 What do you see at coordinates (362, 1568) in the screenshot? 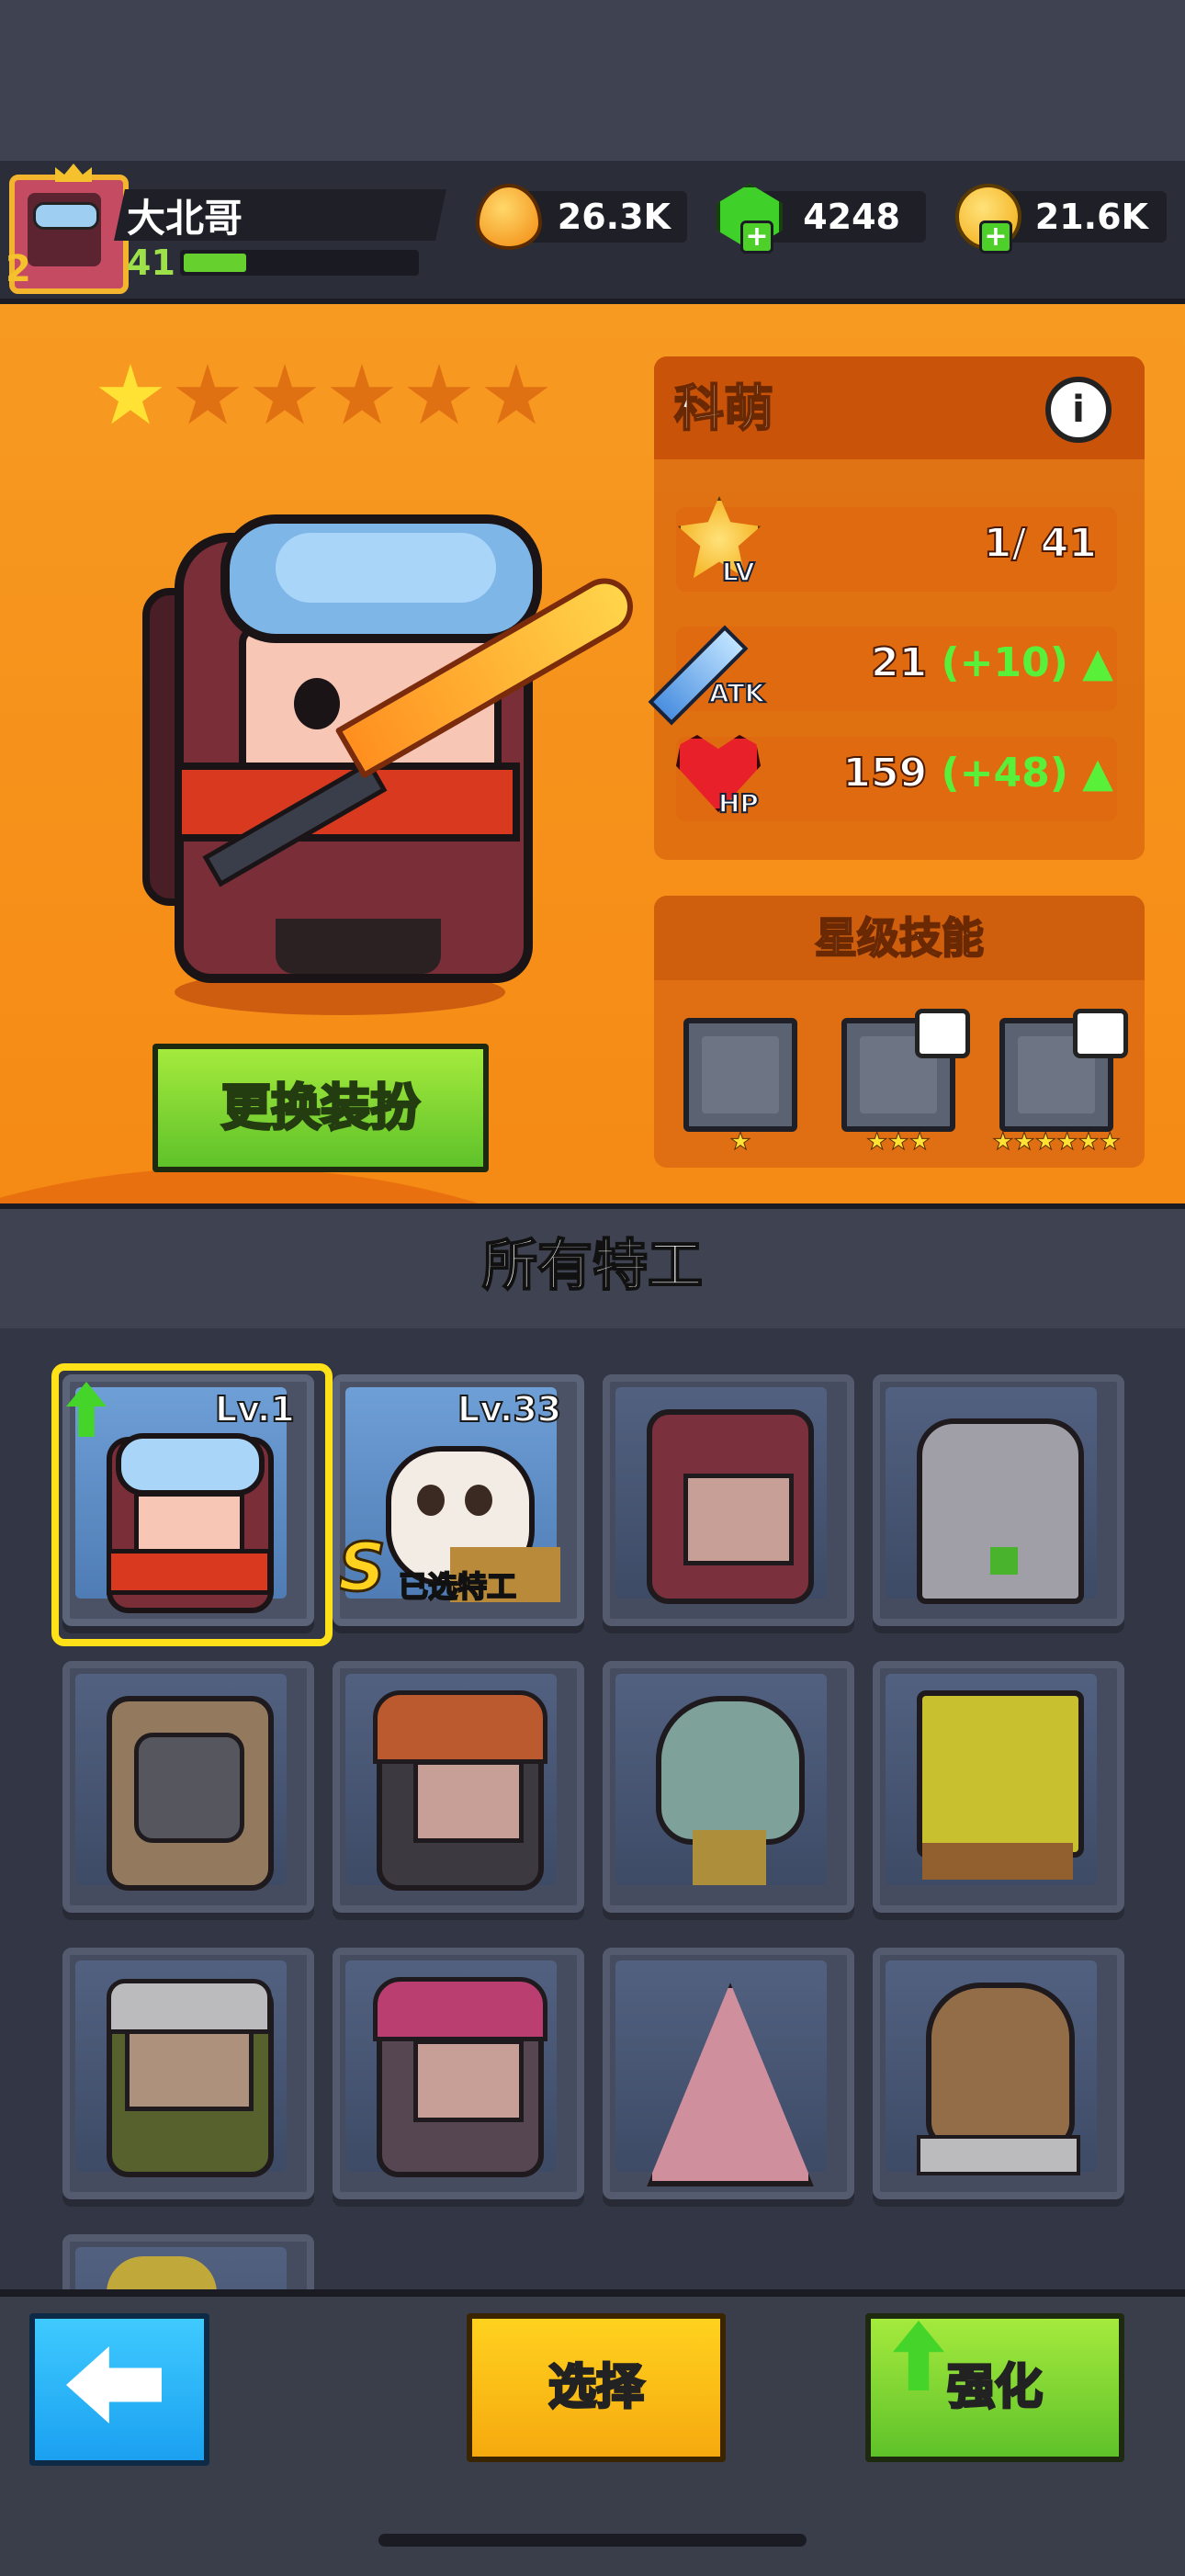
I see `s-rank-badge: S` at bounding box center [362, 1568].